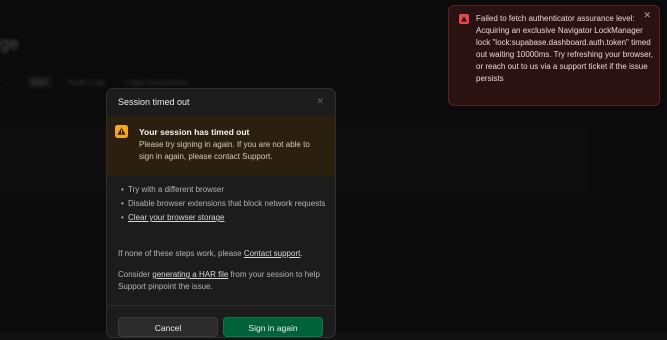  I want to click on list-item: Try with a different browser, so click(222, 190).